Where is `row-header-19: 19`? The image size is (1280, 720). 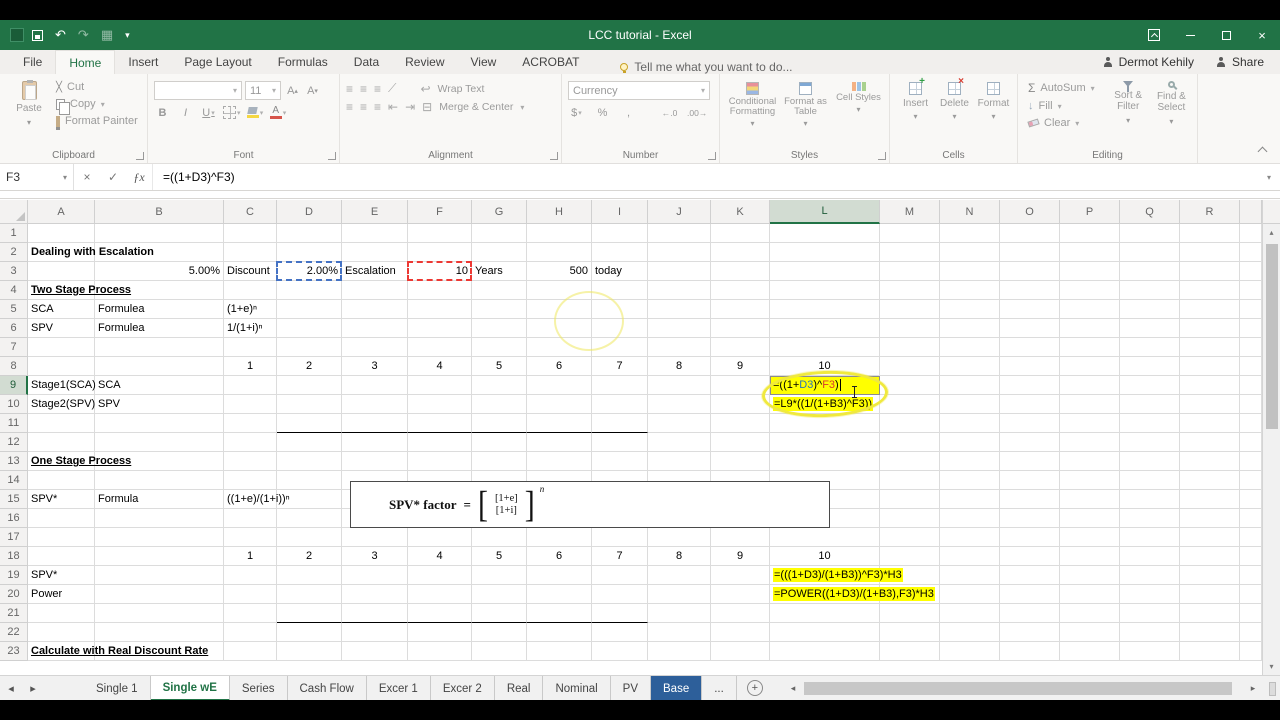
row-header-19: 19 is located at coordinates (14, 575).